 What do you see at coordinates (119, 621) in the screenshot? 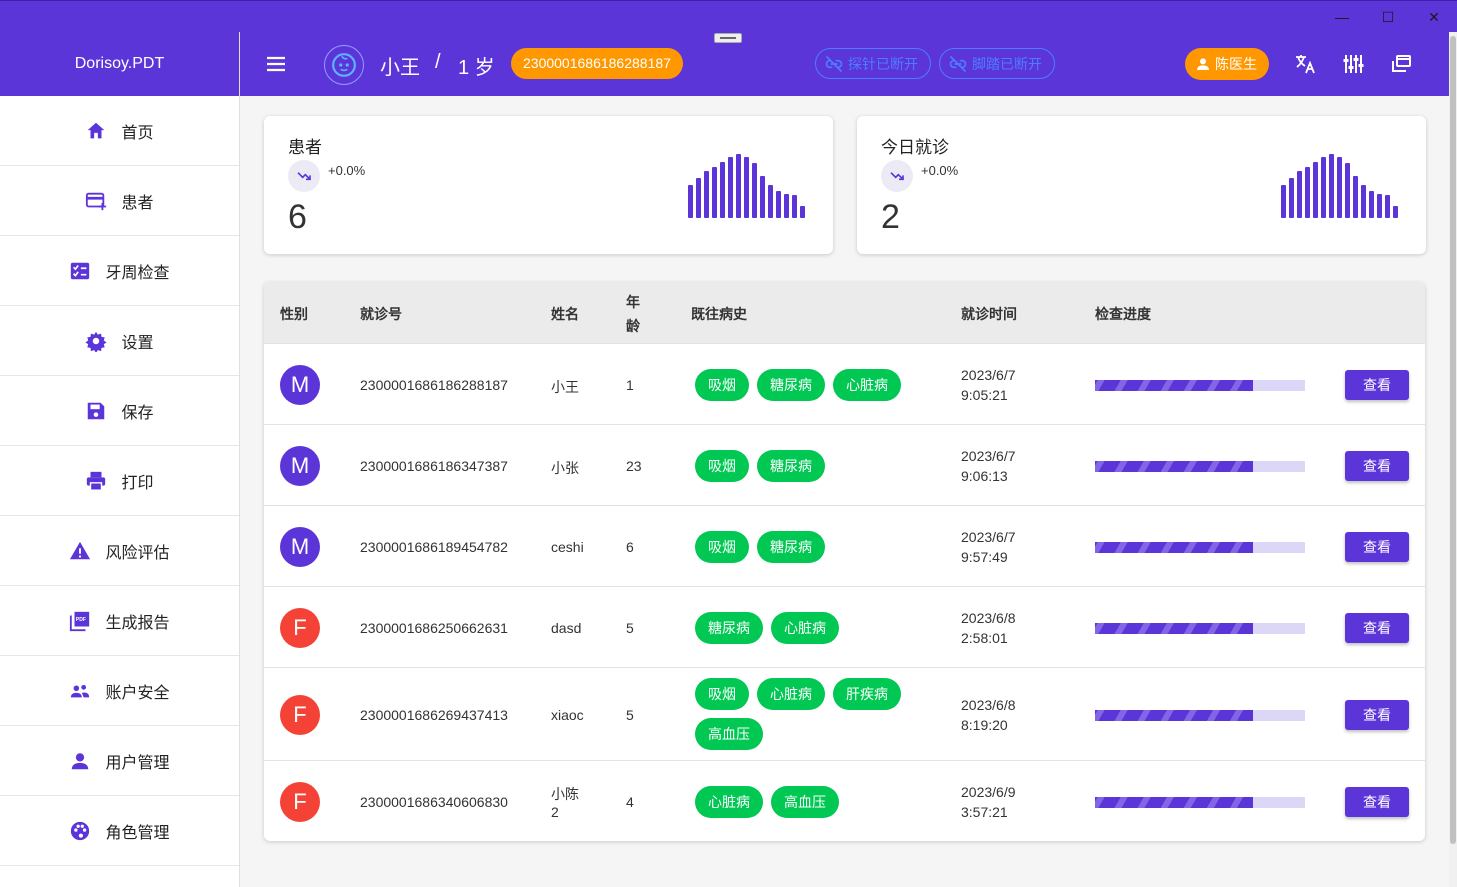
I see `sidebar-item-7: PDF 生成报告` at bounding box center [119, 621].